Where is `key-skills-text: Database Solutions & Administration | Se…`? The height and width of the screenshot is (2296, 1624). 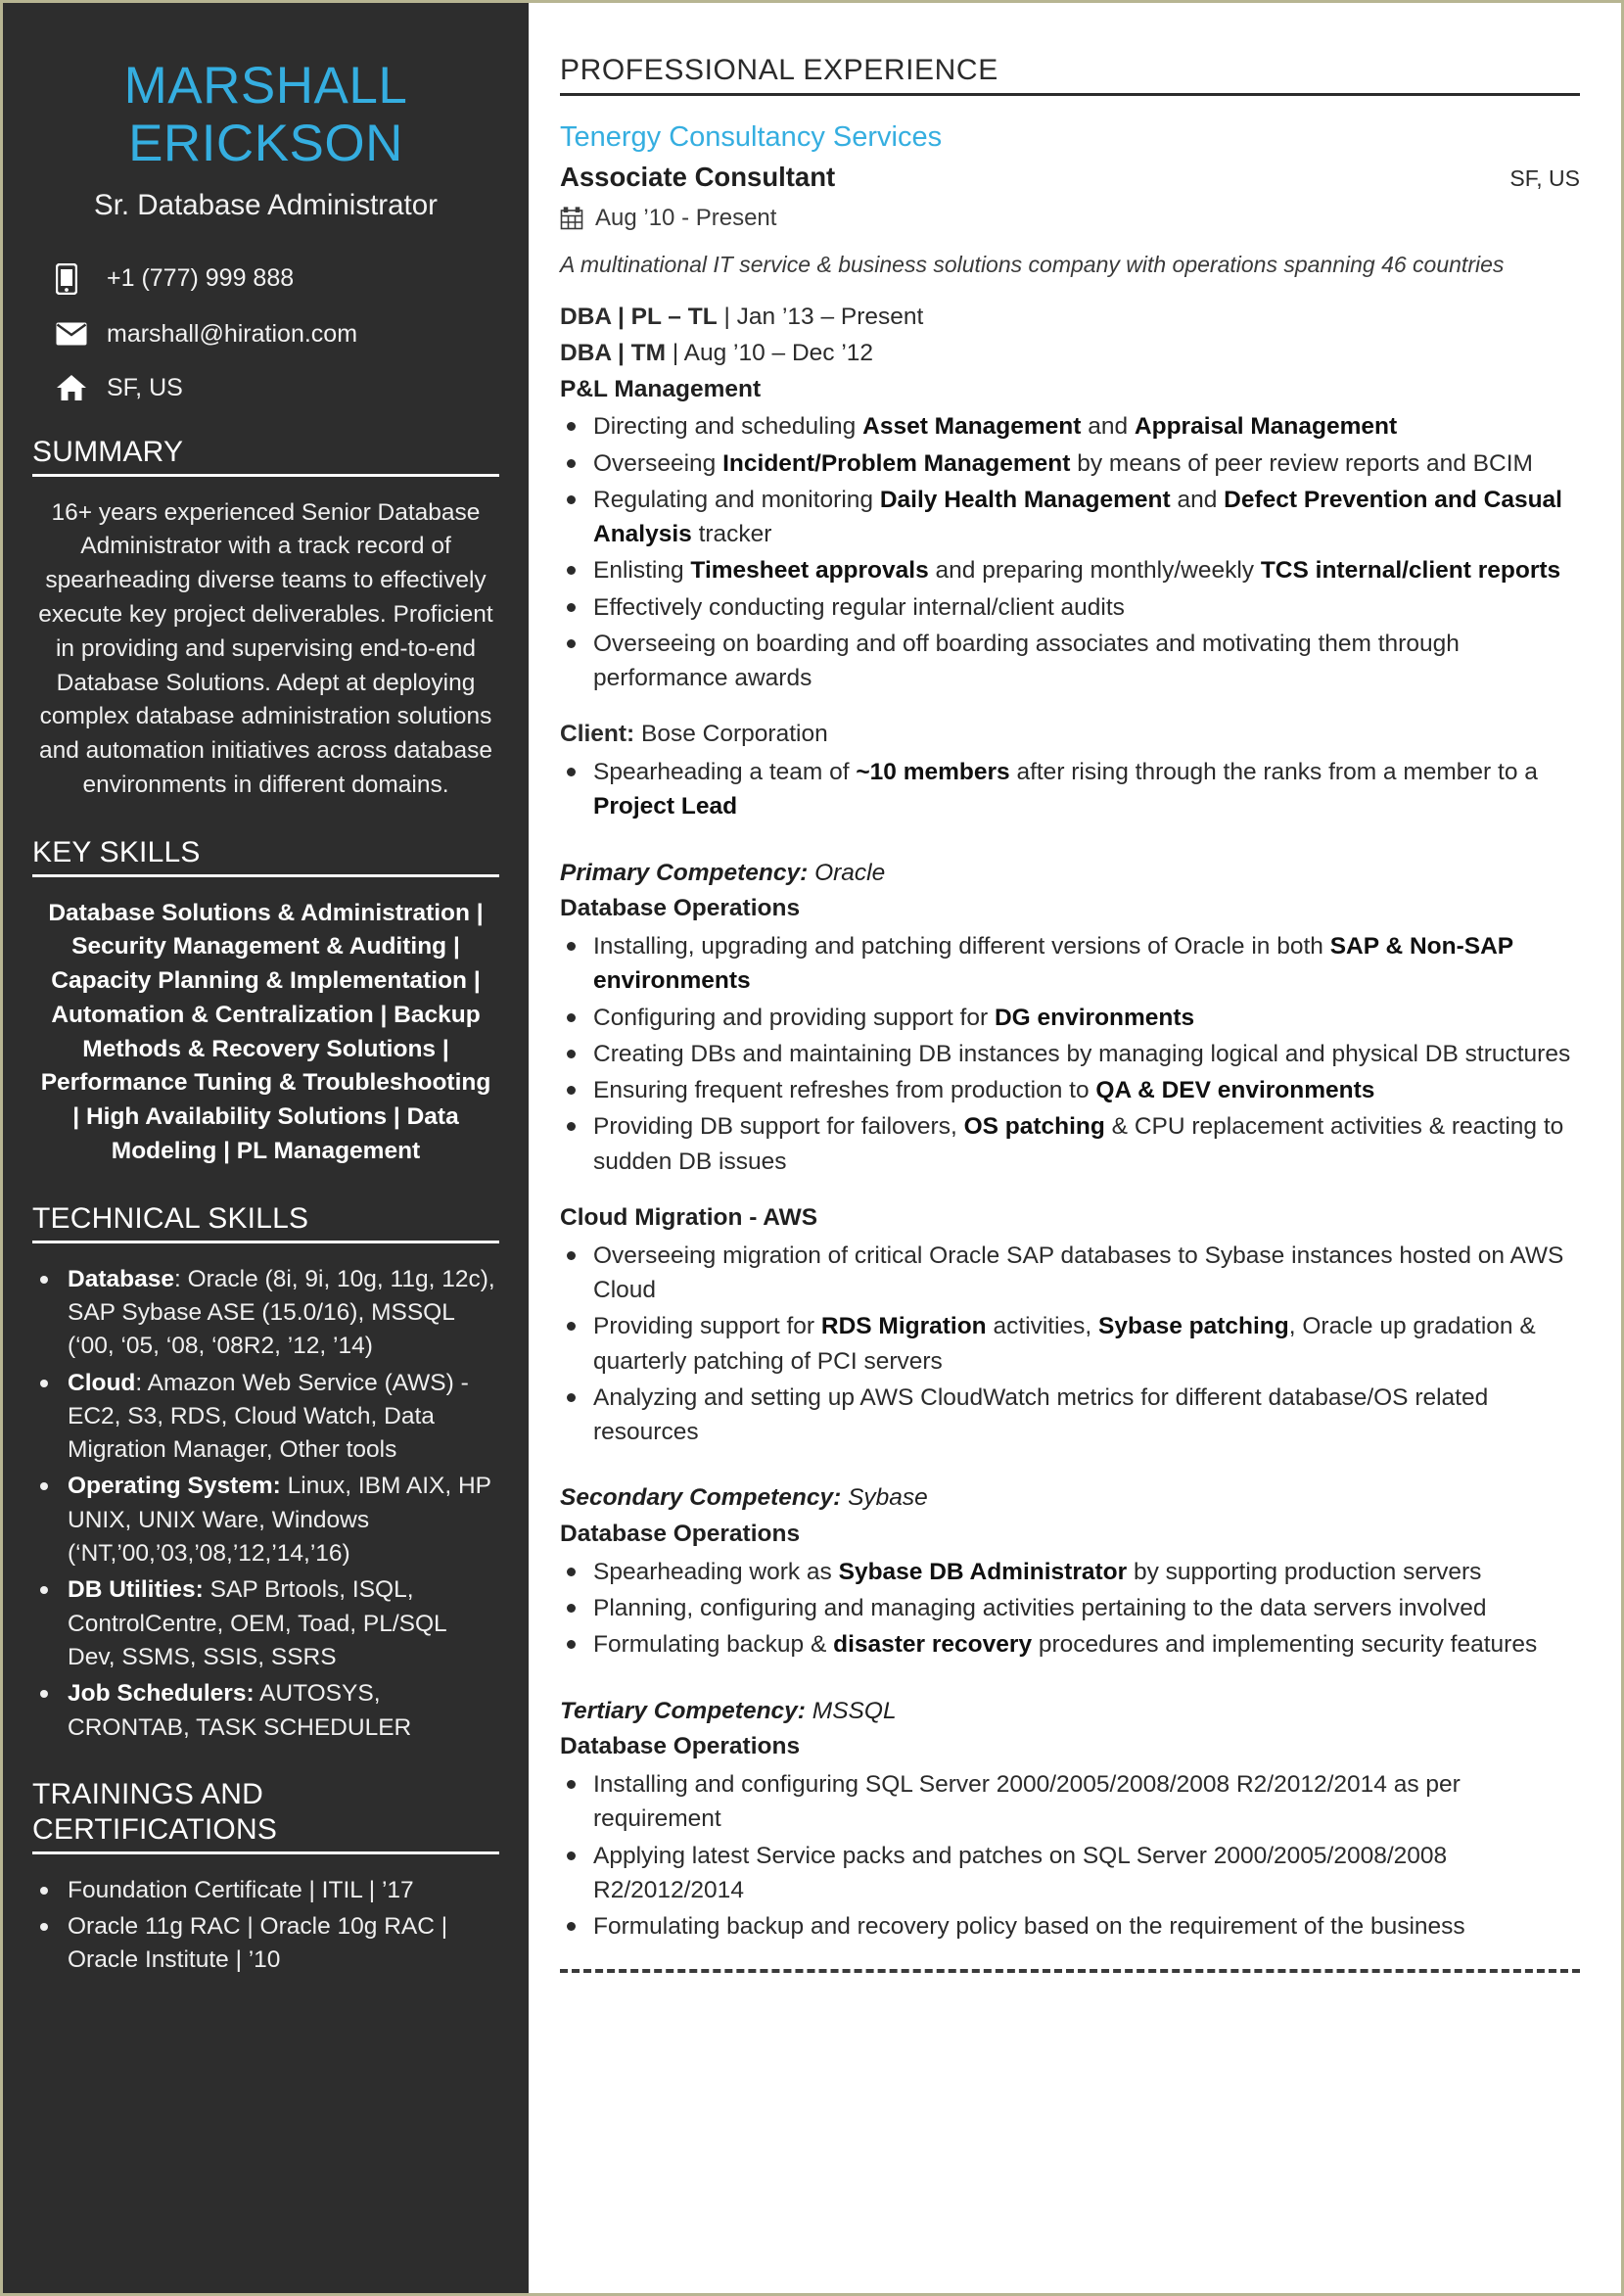
key-skills-text: Database Solutions & Administration | Se… is located at coordinates (265, 1031).